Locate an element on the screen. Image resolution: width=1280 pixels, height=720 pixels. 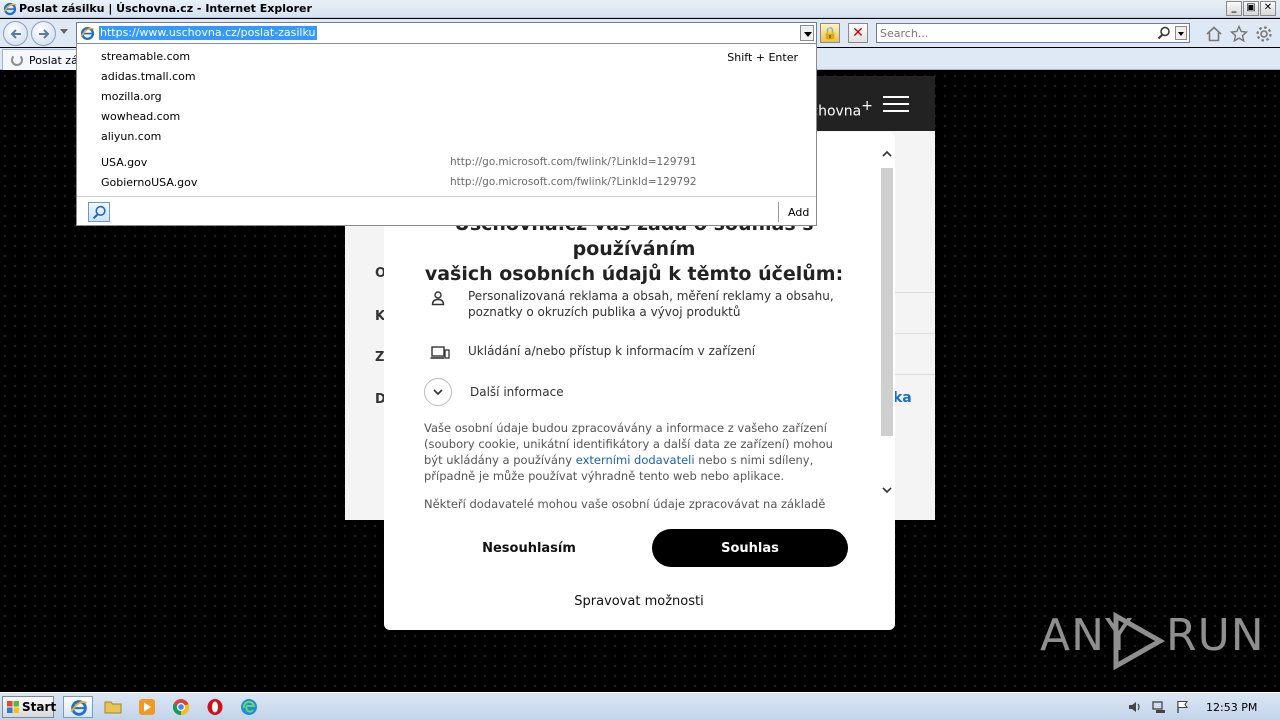
dialog-scrollbar is located at coordinates (887, 327).